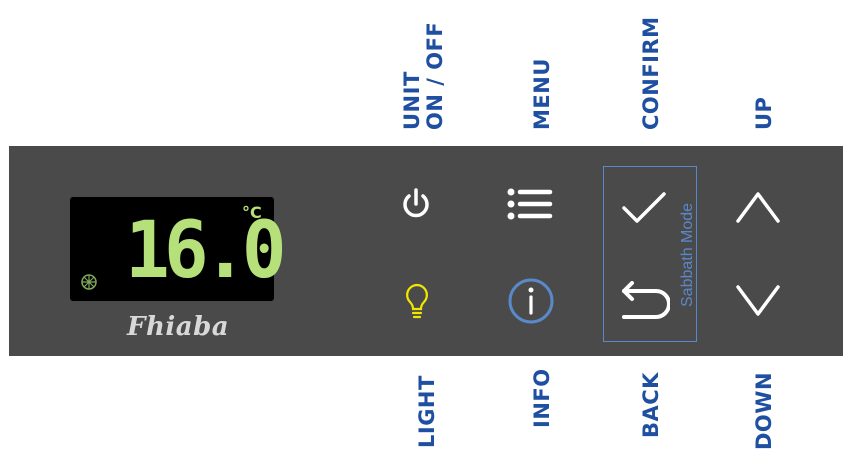  What do you see at coordinates (764, 410) in the screenshot?
I see `label-down: DOWN` at bounding box center [764, 410].